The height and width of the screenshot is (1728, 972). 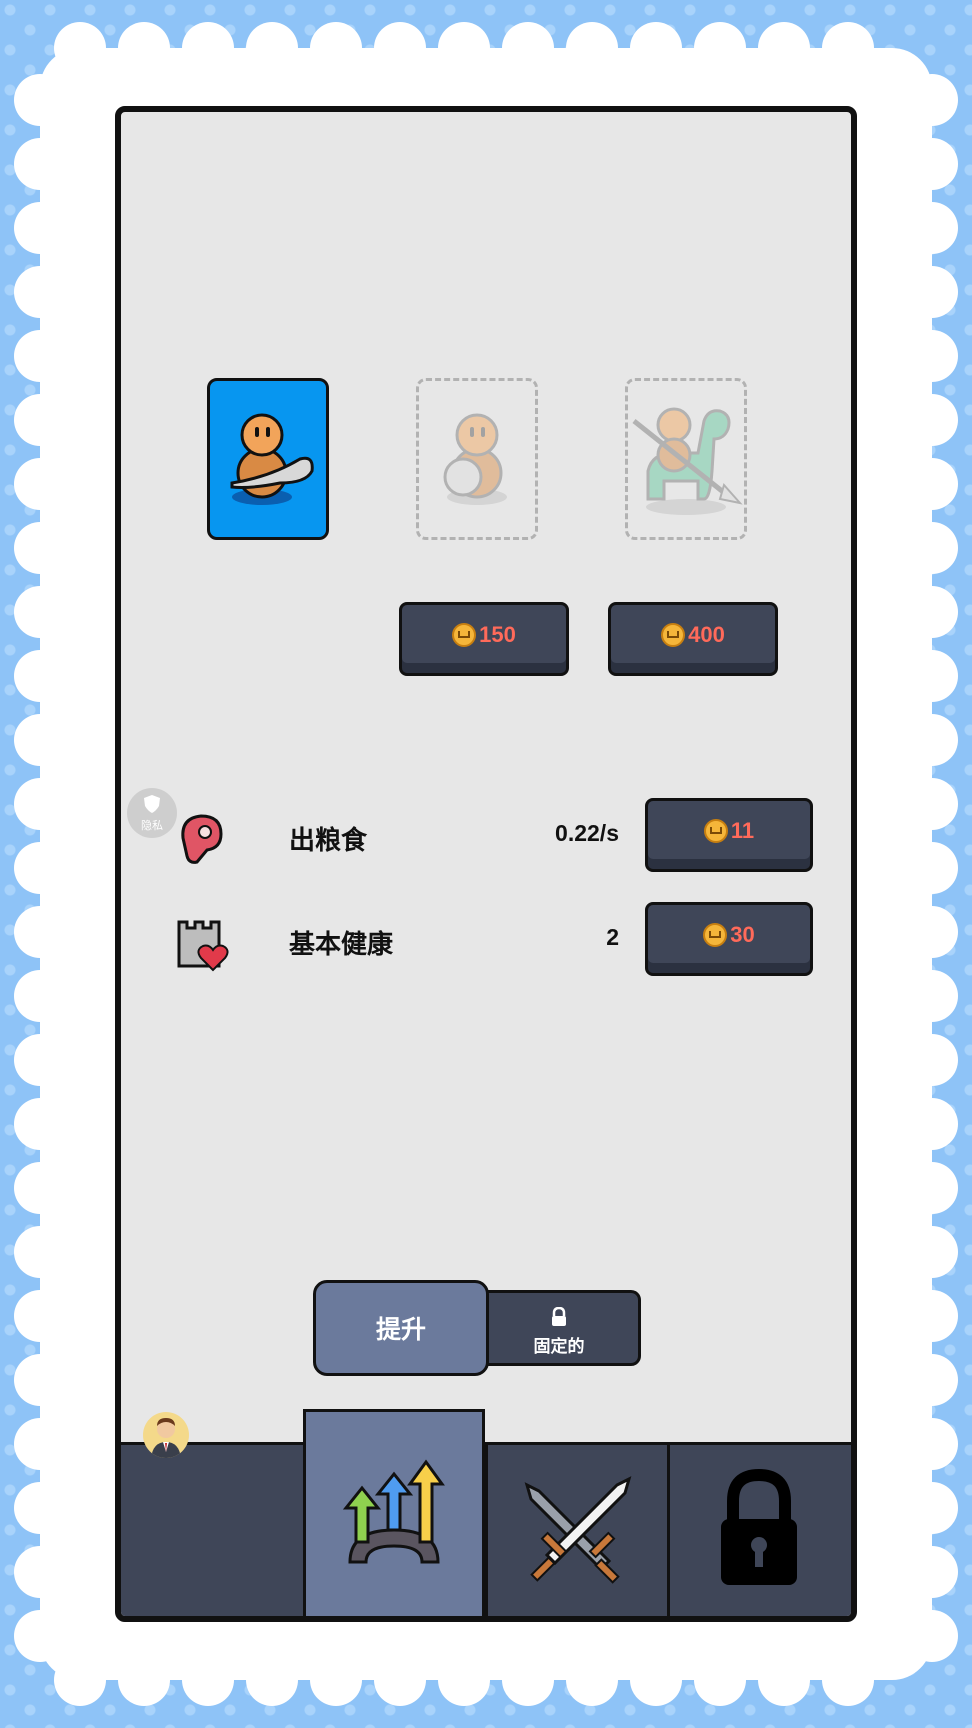 I want to click on stat-row-health: 基本健康 2 30, so click(x=493, y=942).